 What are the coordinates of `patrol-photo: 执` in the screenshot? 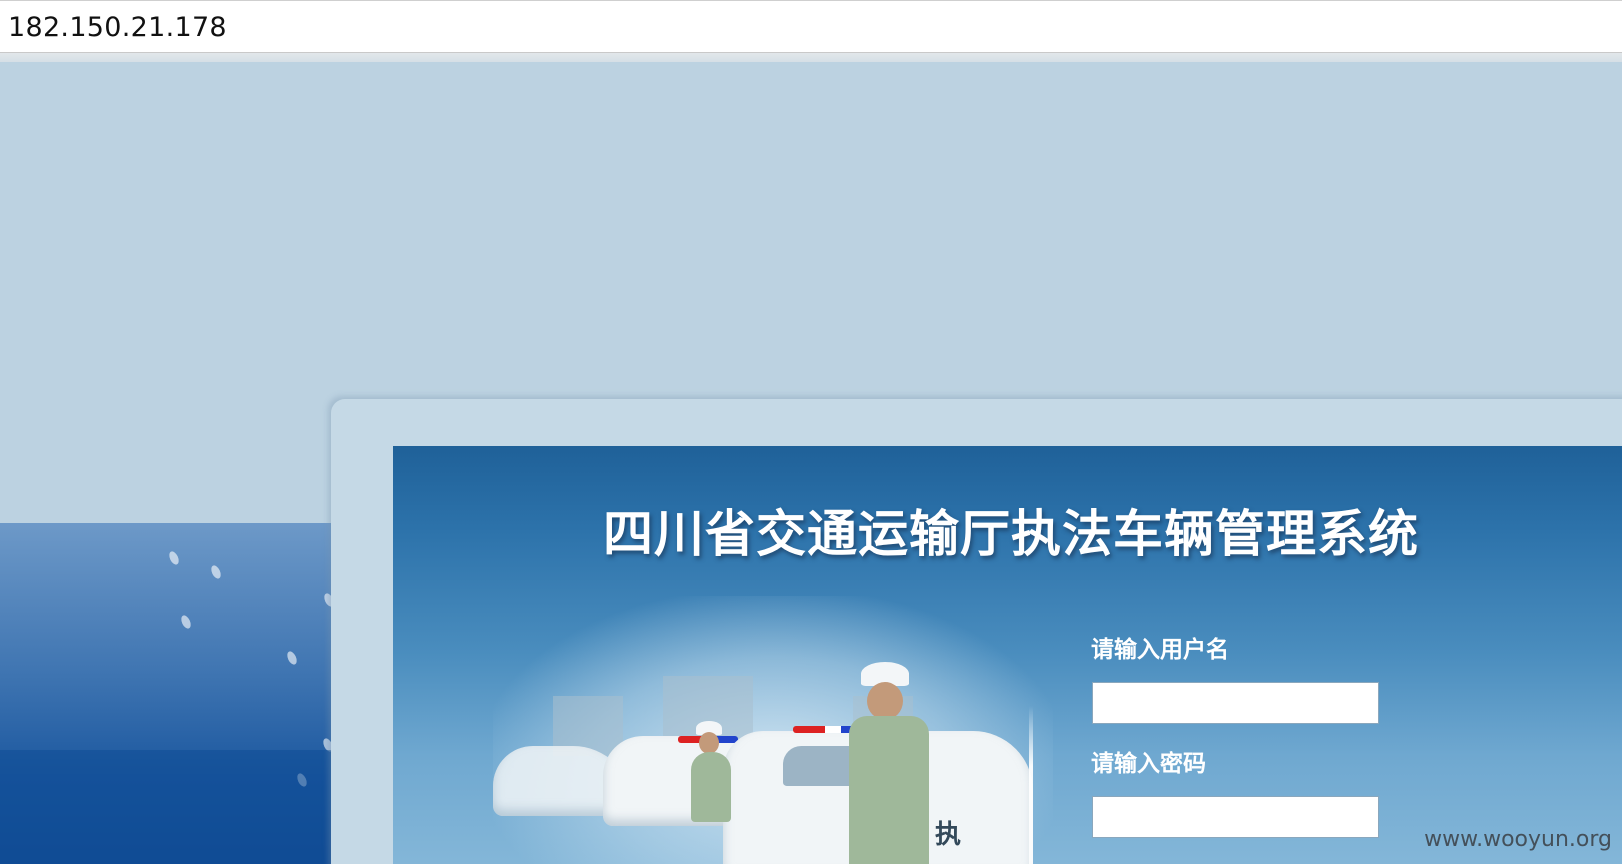 It's located at (773, 763).